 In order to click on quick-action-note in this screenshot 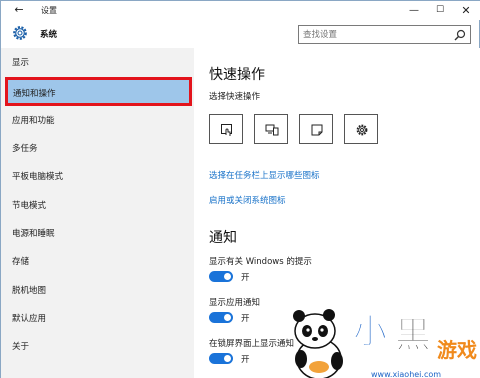, I will do `click(316, 129)`.